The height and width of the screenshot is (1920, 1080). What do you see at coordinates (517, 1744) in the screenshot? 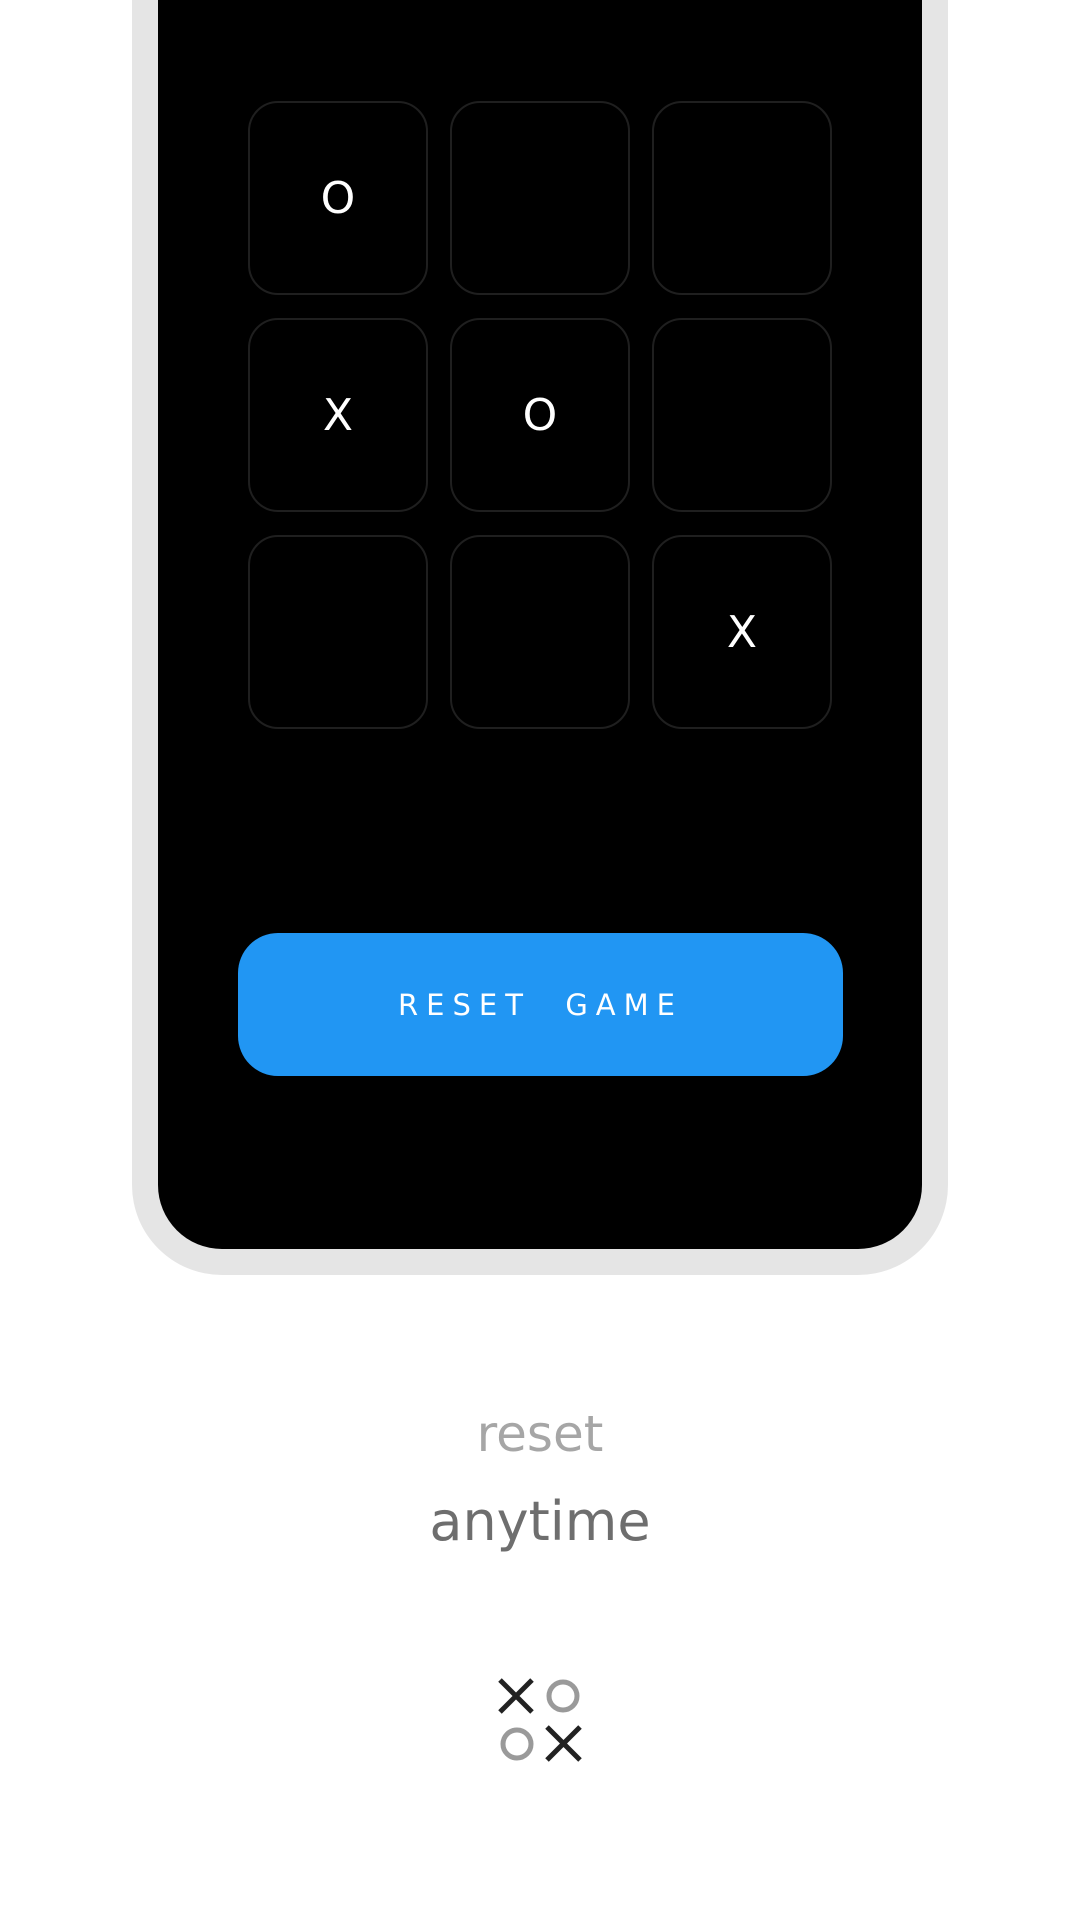
I see `logo-o-bottom-left-icon` at bounding box center [517, 1744].